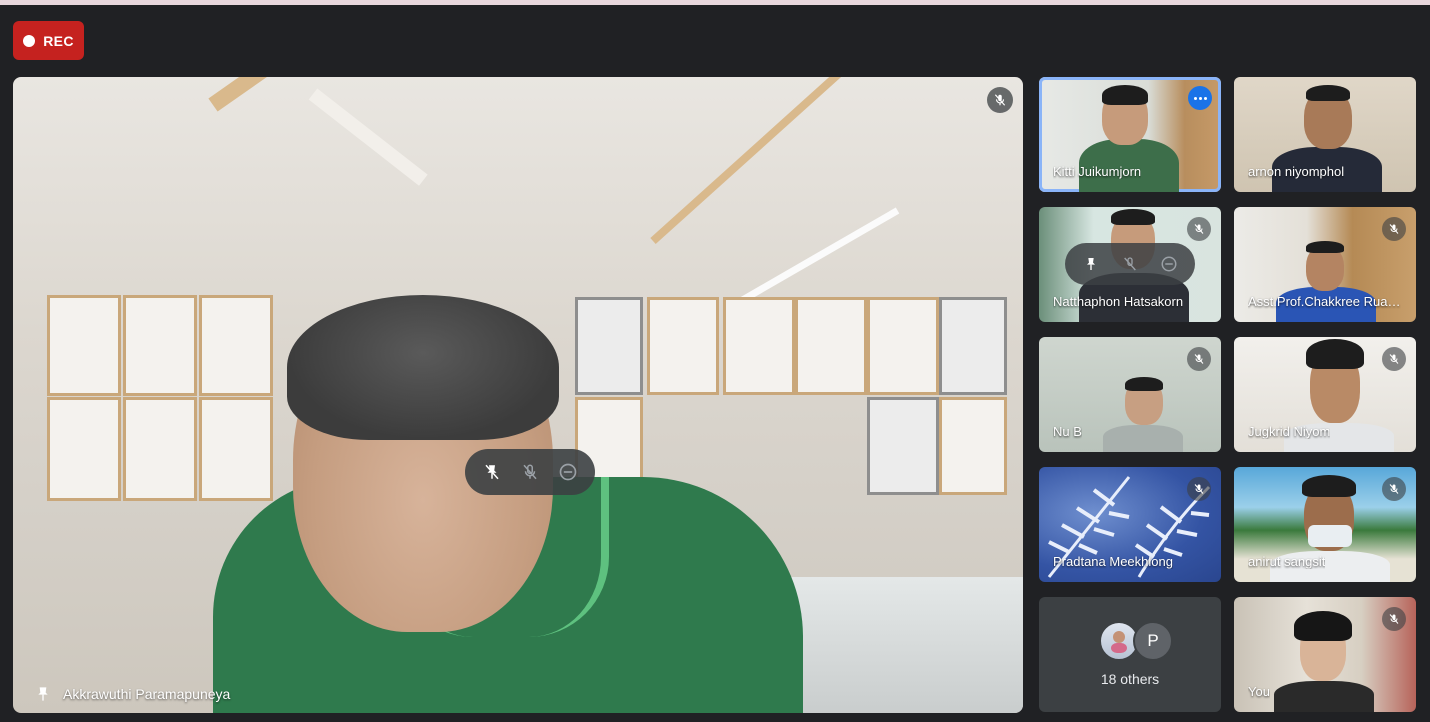 The width and height of the screenshot is (1430, 722). What do you see at coordinates (815, 258) in the screenshot?
I see `pendant-light` at bounding box center [815, 258].